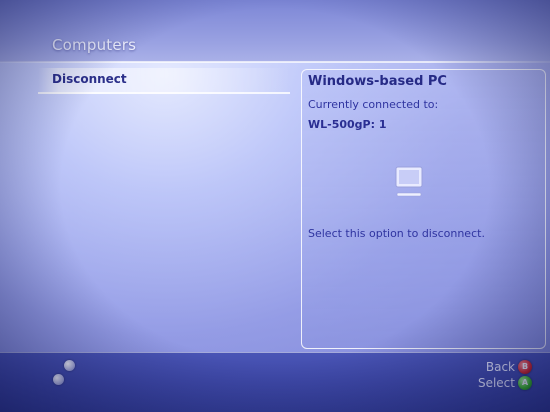  I want to click on a-button-glyph: A, so click(525, 382).